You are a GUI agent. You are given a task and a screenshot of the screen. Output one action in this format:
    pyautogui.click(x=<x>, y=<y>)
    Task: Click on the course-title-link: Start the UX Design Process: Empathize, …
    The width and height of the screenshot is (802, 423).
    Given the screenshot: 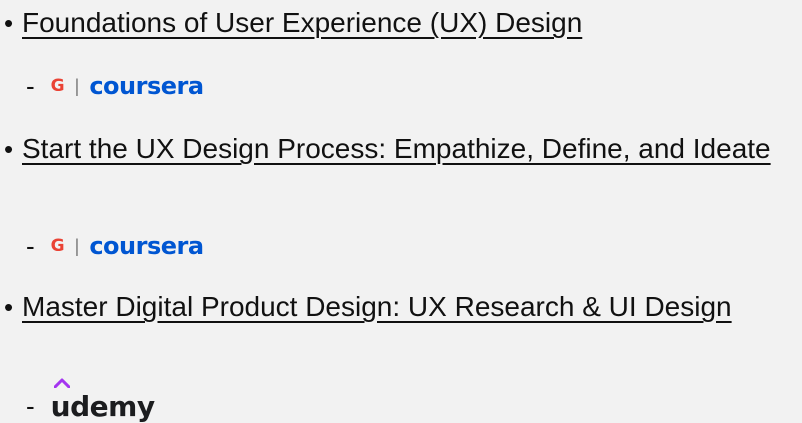 What is the action you would take?
    pyautogui.click(x=396, y=148)
    